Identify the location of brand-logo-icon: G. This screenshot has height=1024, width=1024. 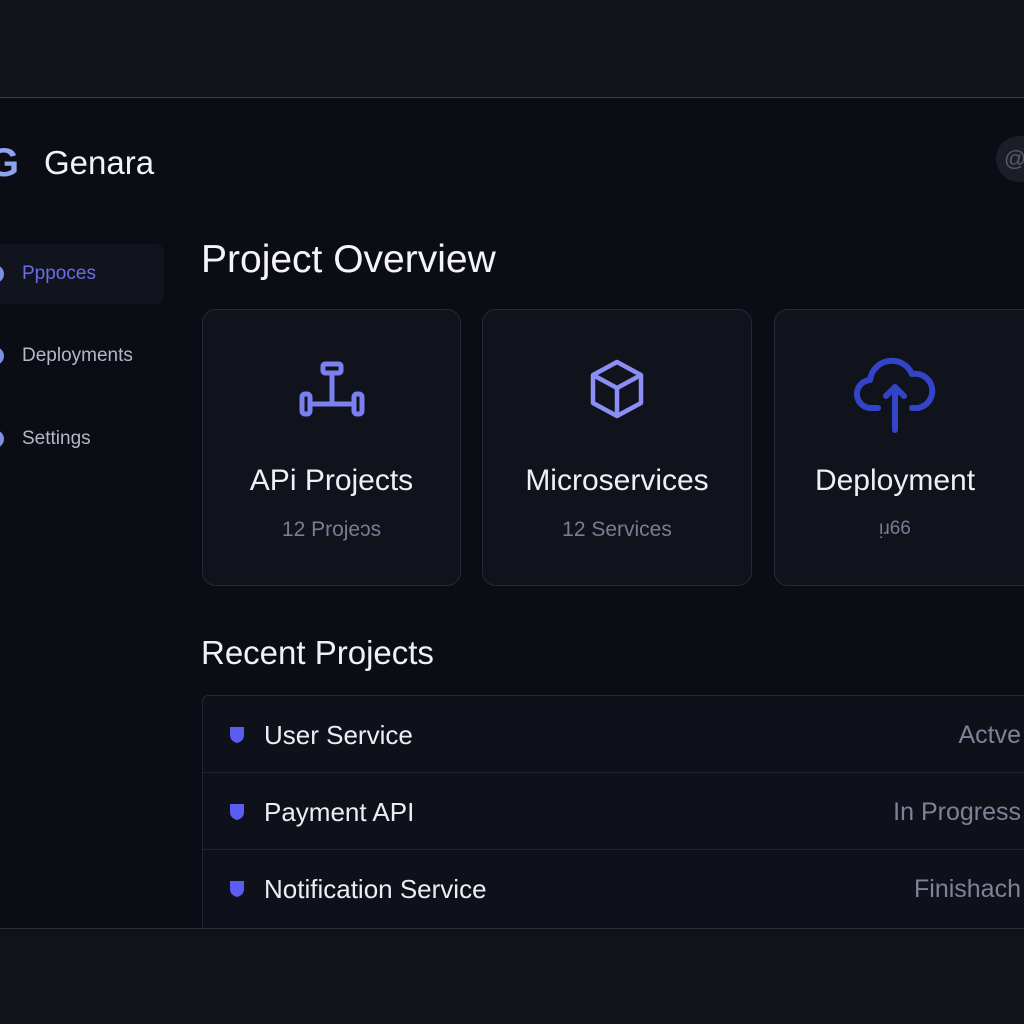
(12, 163).